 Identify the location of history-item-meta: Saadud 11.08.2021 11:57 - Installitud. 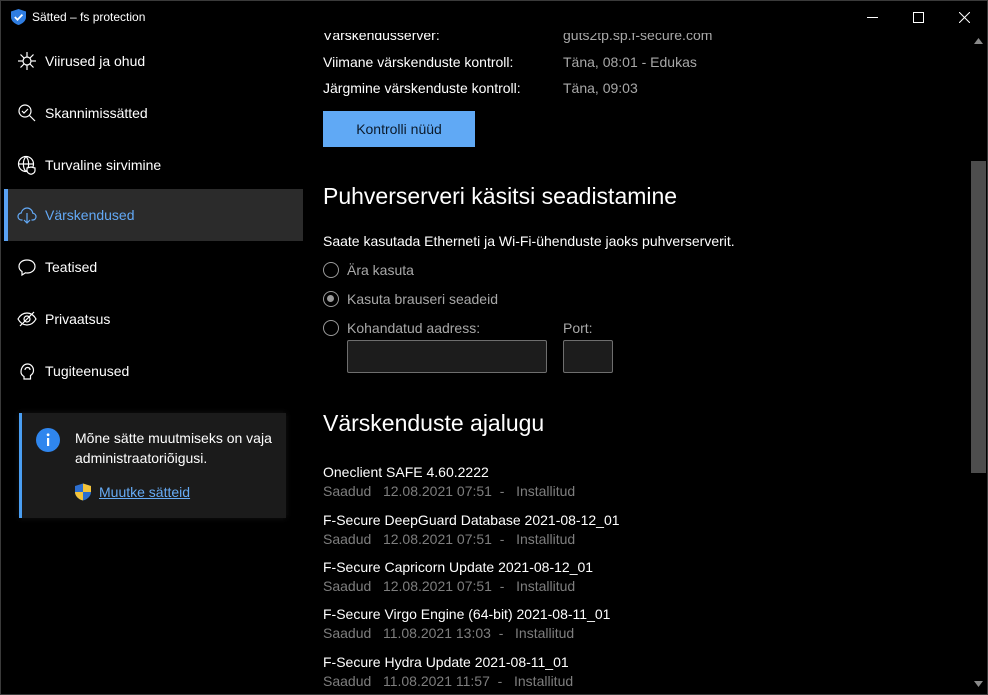
(448, 681).